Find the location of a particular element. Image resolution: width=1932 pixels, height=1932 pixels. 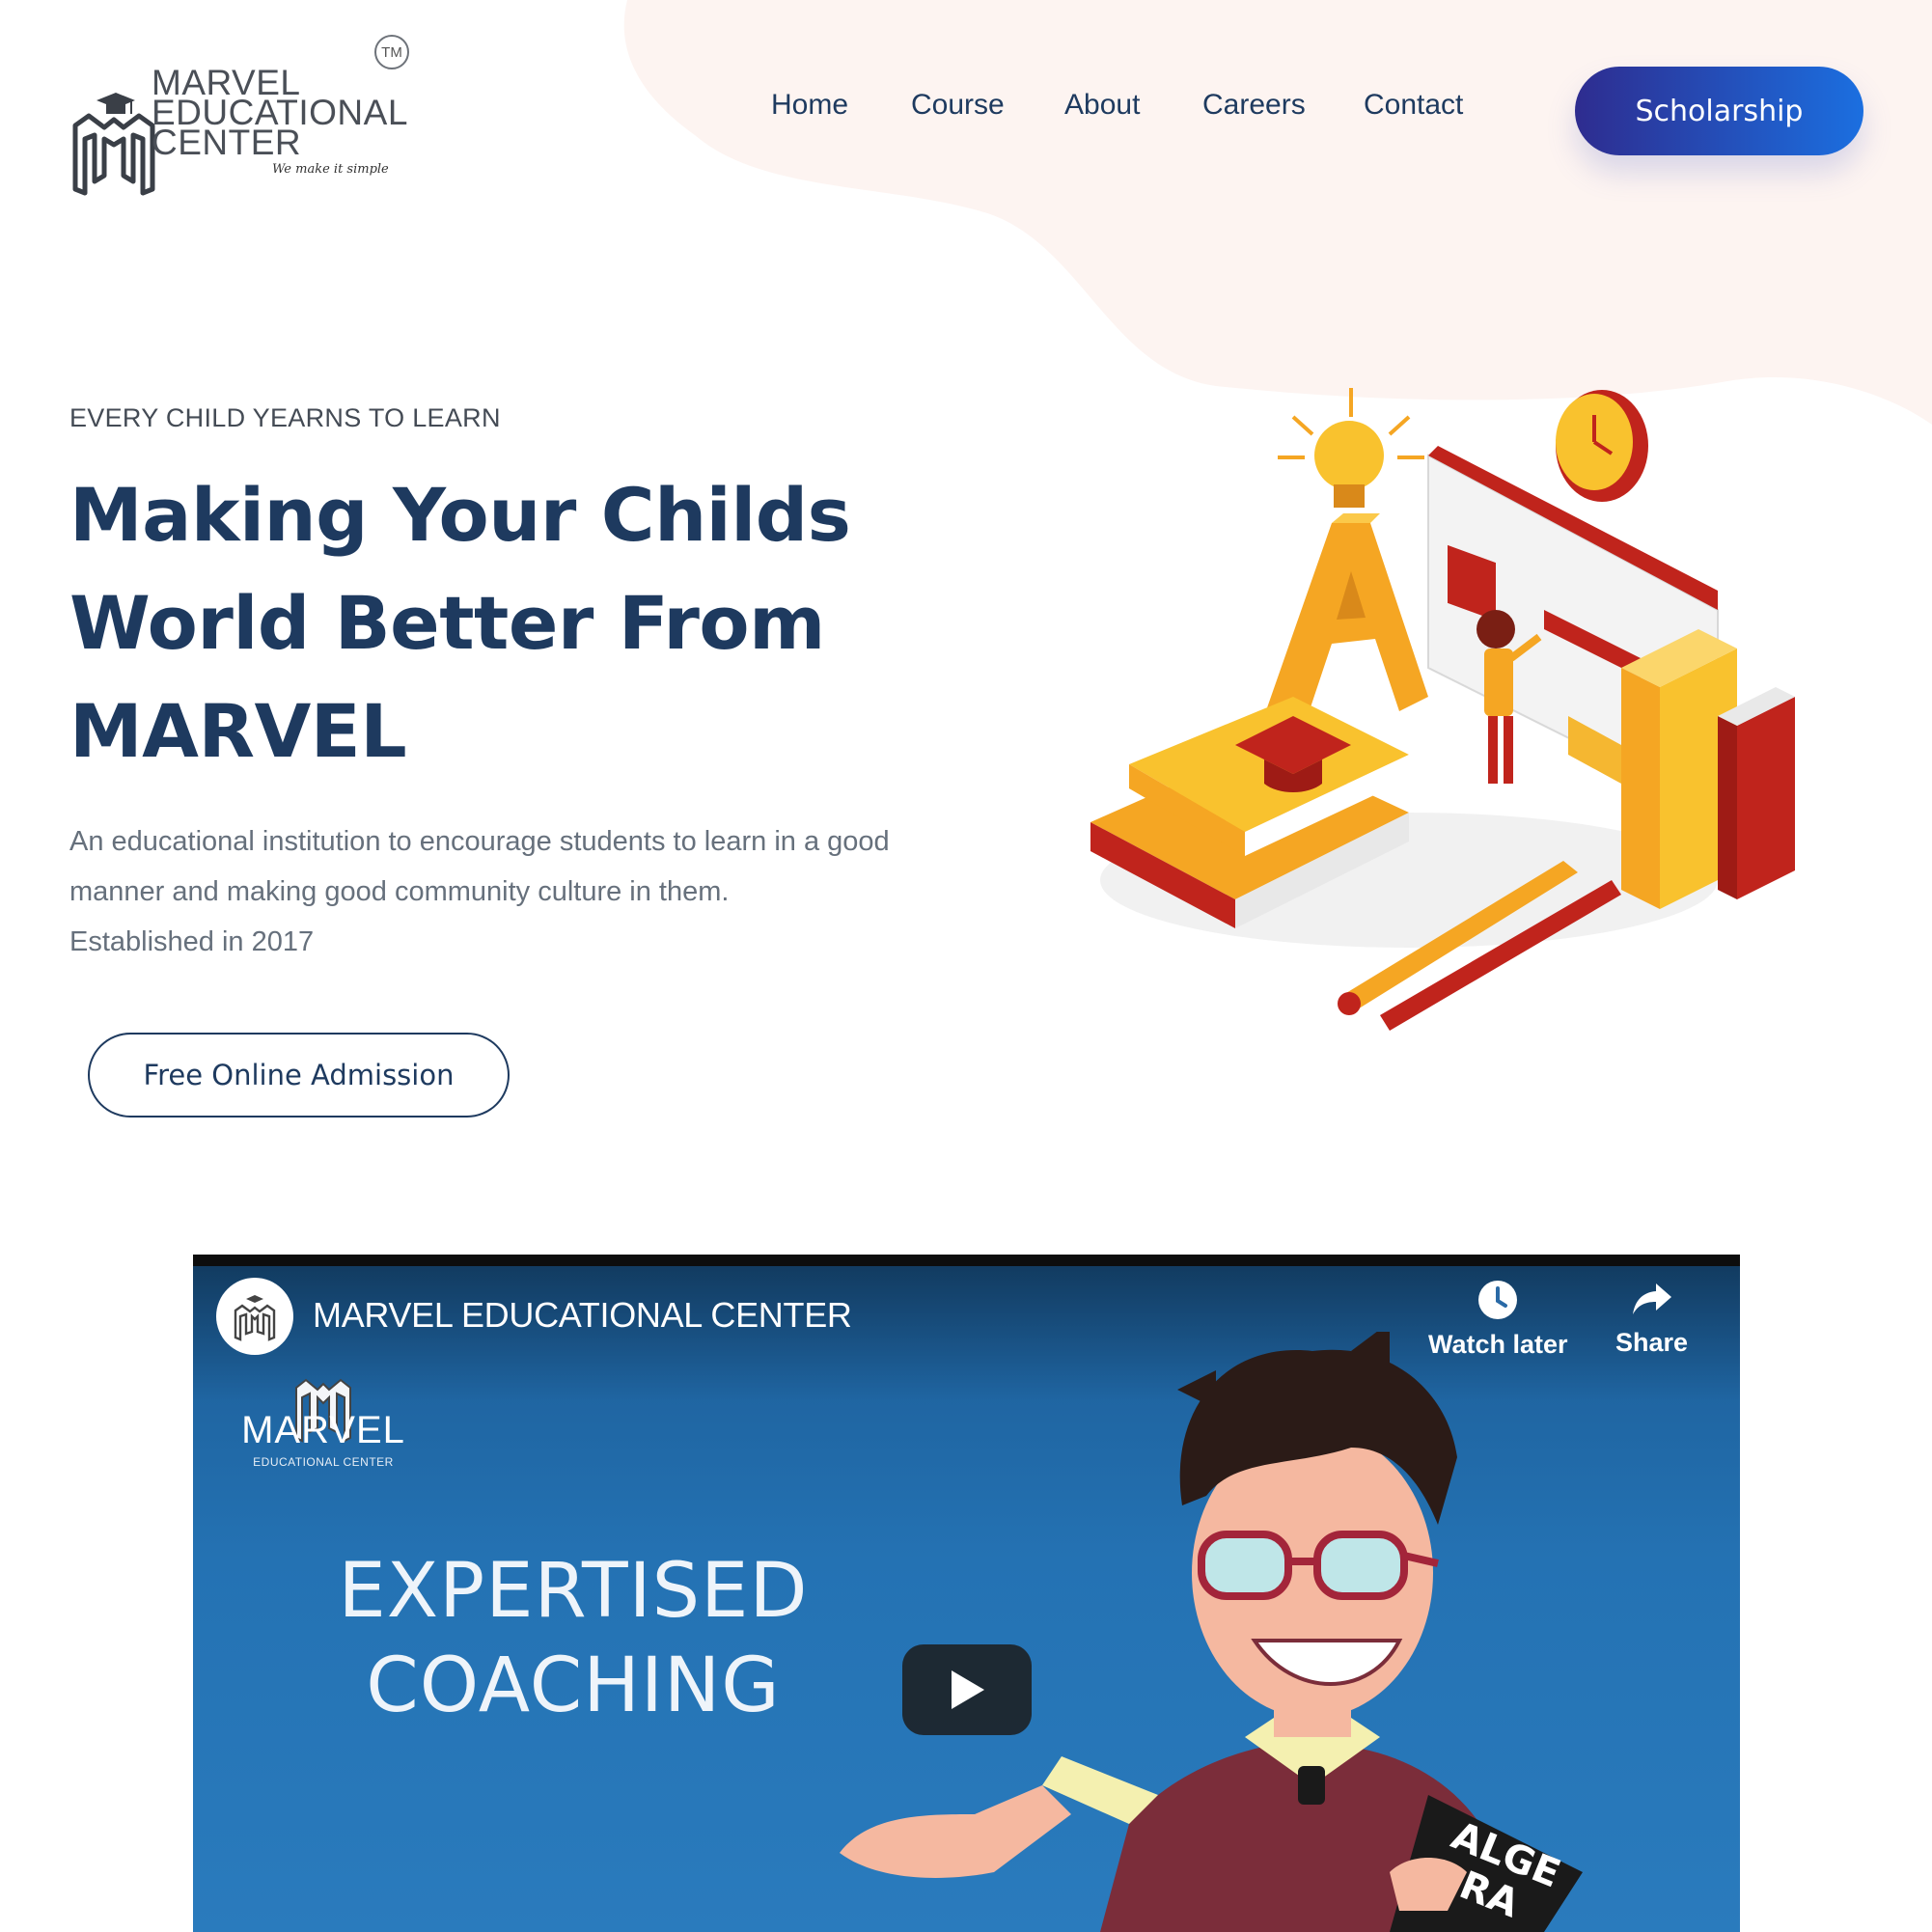

teacher-illustration: ALGE BRA is located at coordinates (1211, 1632).